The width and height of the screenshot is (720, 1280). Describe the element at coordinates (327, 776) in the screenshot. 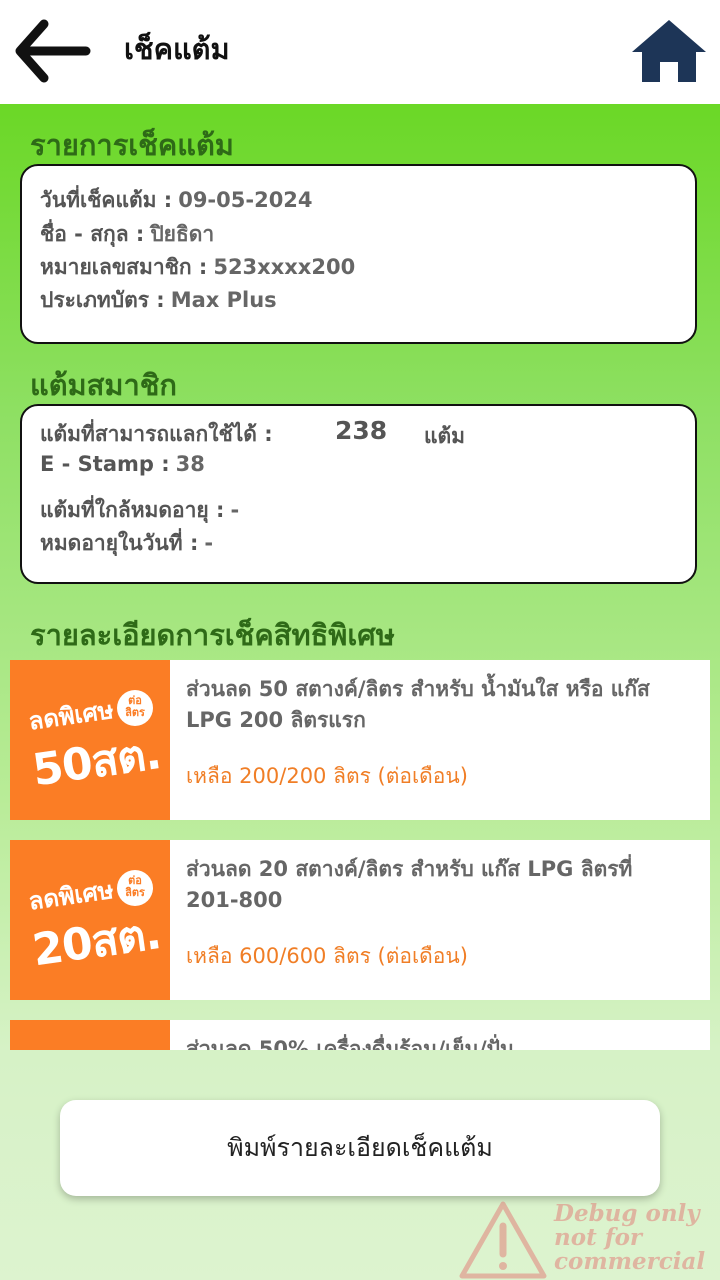

I see `privilege-remaining: เหลือ 200/200 ลิตร (ต่อเดือน)` at that location.